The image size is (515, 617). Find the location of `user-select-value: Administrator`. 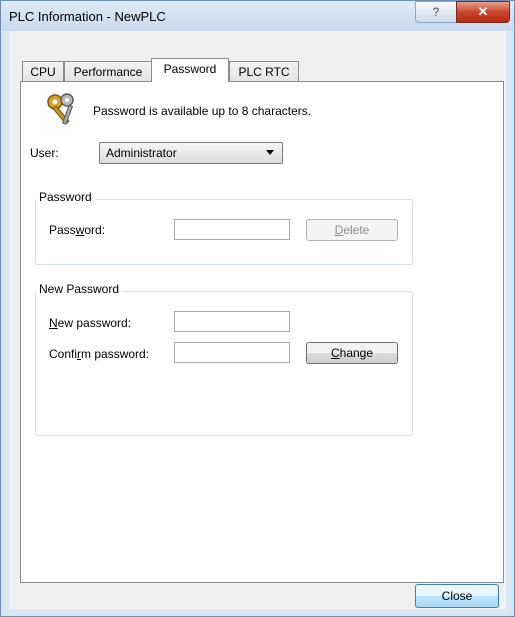

user-select-value: Administrator is located at coordinates (141, 153).